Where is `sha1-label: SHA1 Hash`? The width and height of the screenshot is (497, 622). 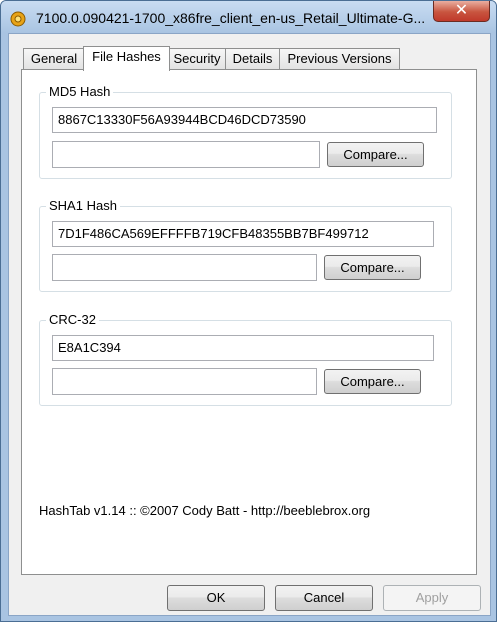 sha1-label: SHA1 Hash is located at coordinates (83, 205).